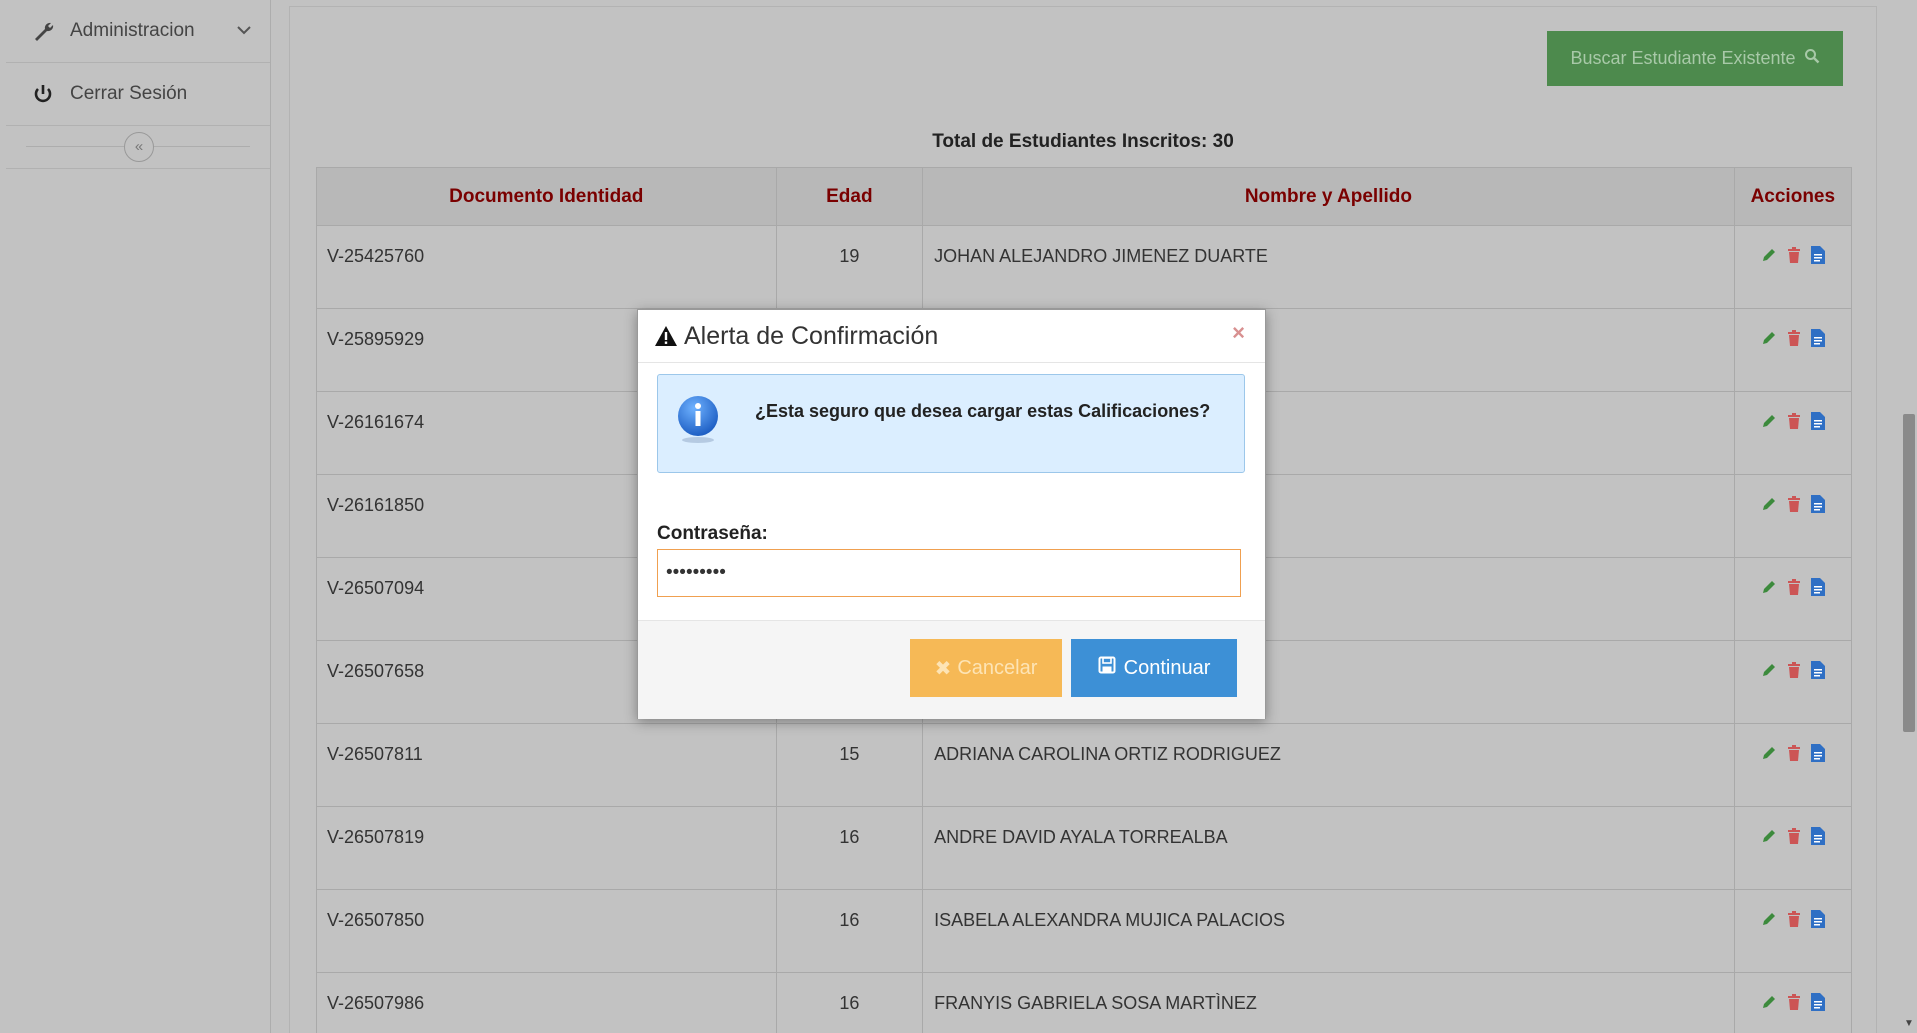 This screenshot has width=1917, height=1033. Describe the element at coordinates (1328, 267) in the screenshot. I see `cell-nombre: JOHAN ALEJANDRO JIMENEZ DUARTE` at that location.